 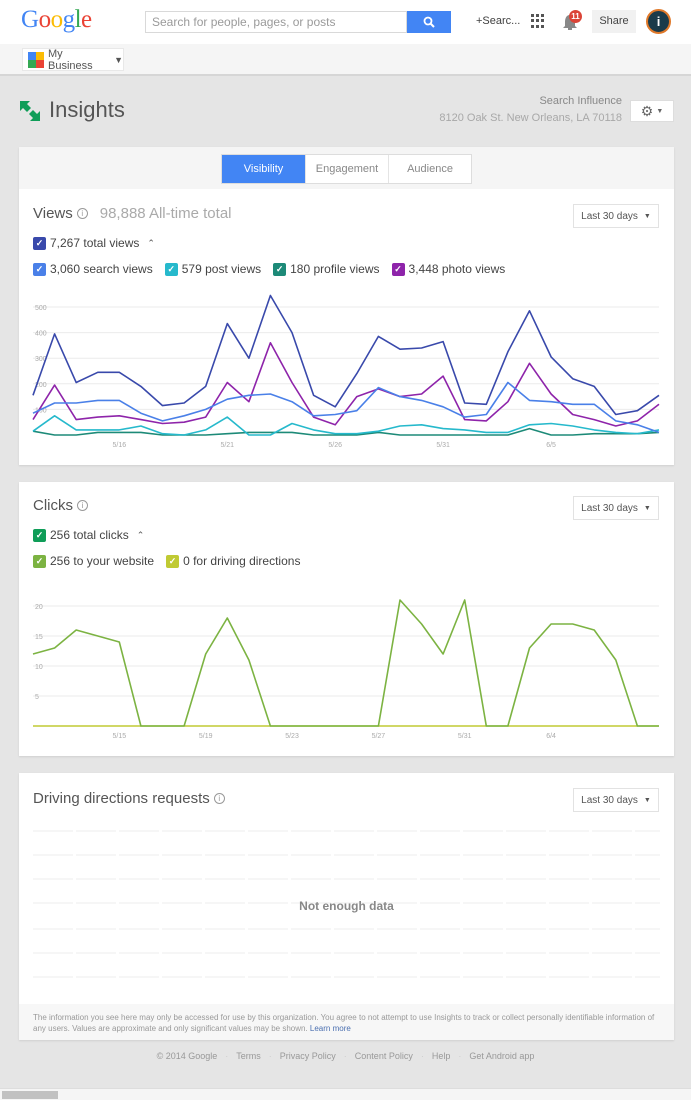 What do you see at coordinates (335, 445) in the screenshot?
I see `x-tick-label: 5/26` at bounding box center [335, 445].